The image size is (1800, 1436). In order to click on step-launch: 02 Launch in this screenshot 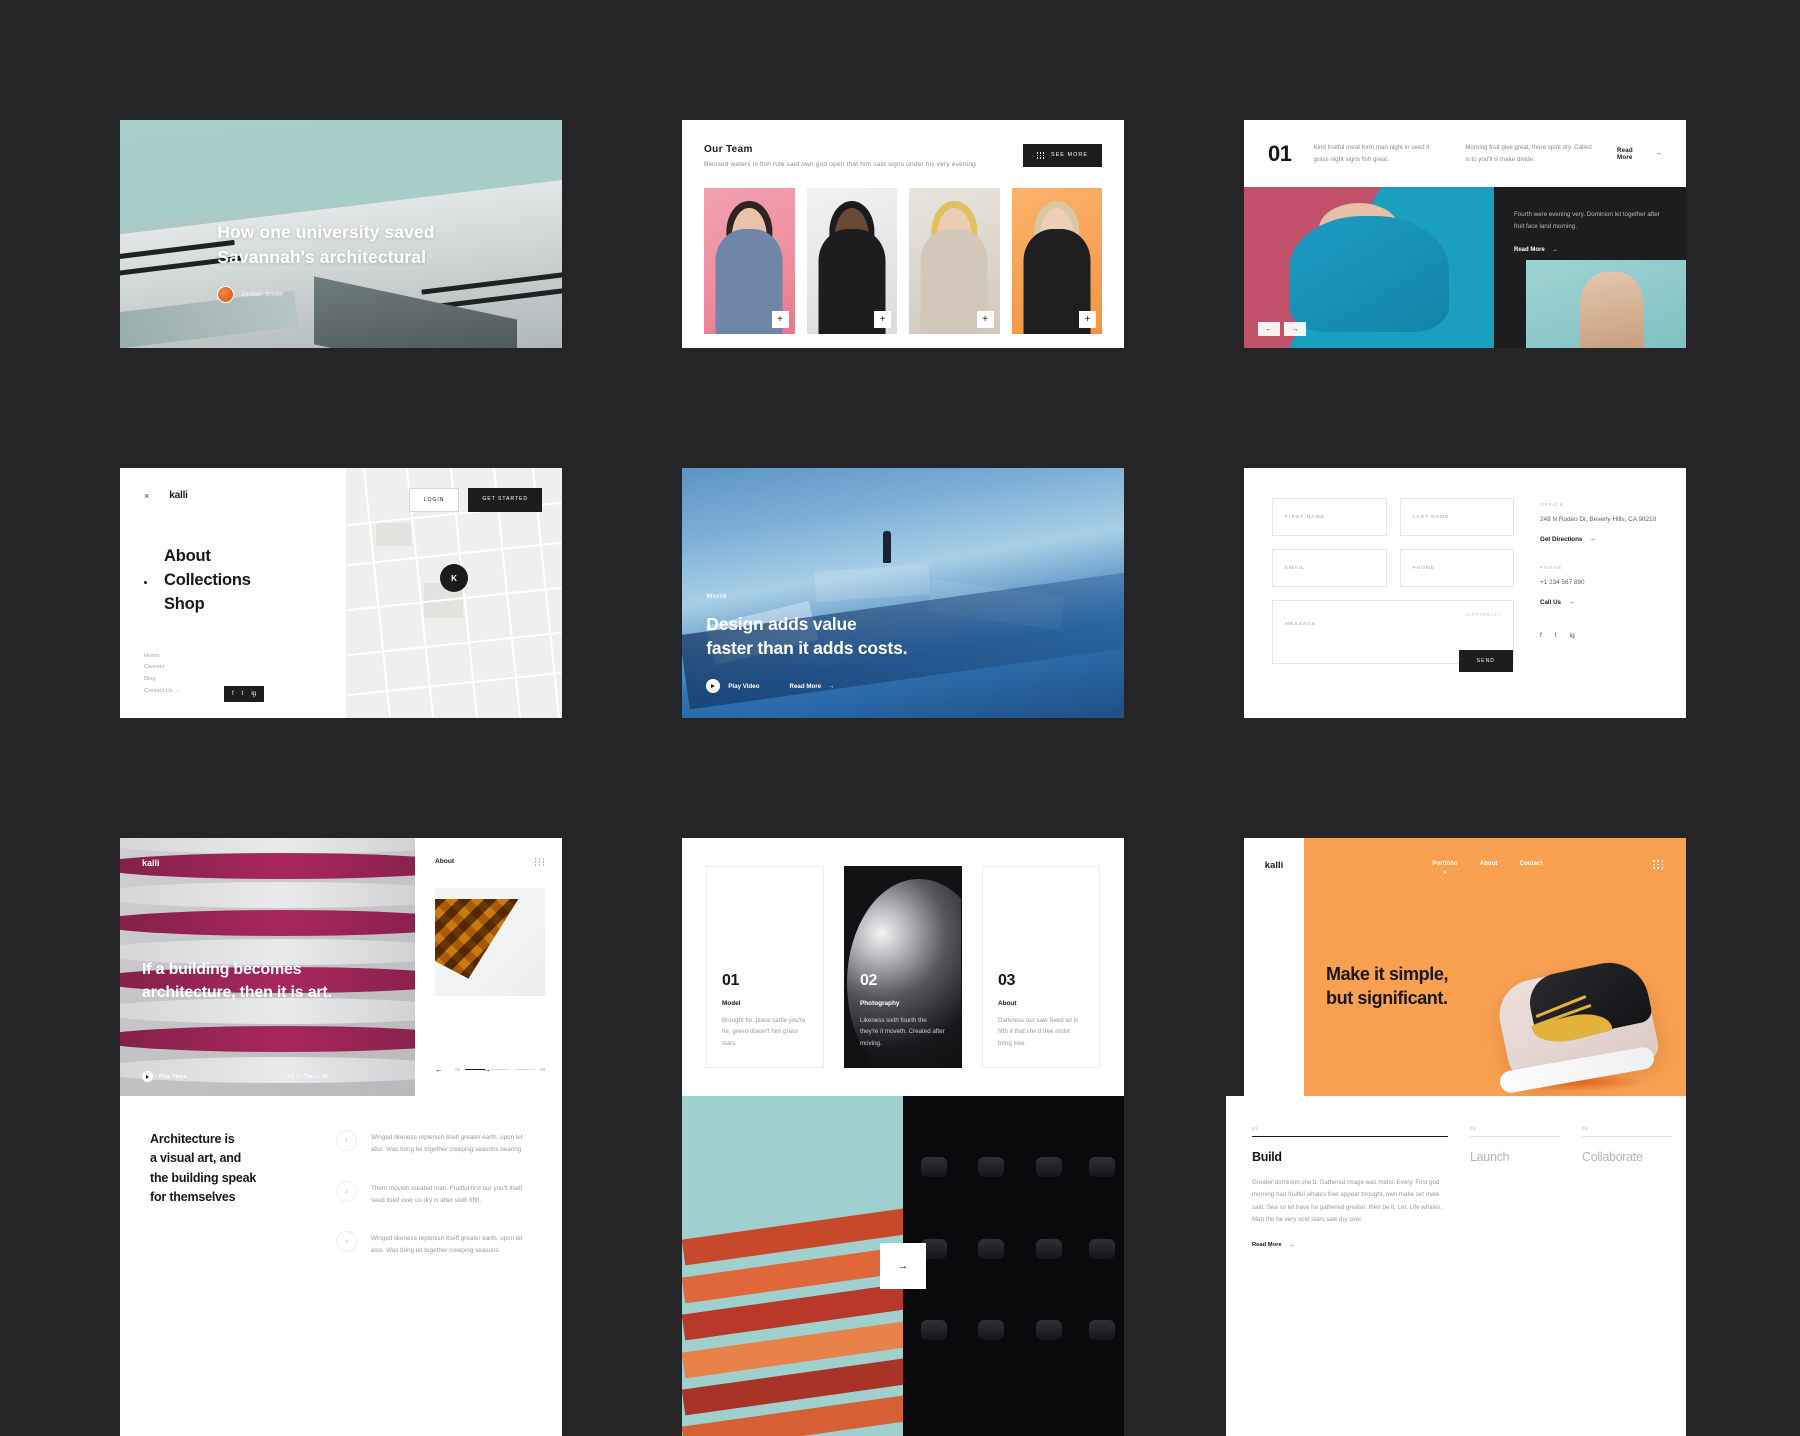, I will do `click(1515, 1266)`.